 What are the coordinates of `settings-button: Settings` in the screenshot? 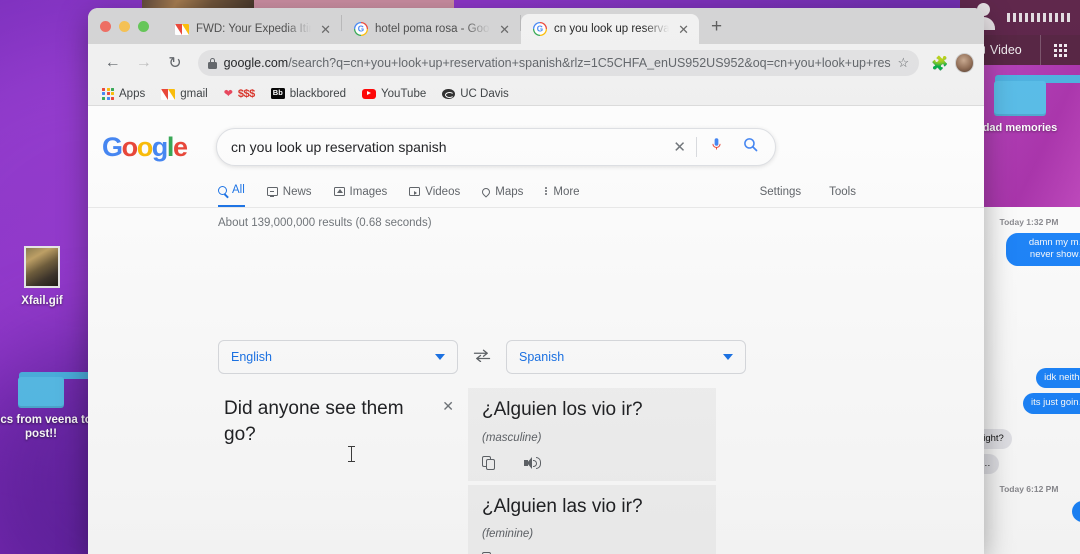 It's located at (781, 192).